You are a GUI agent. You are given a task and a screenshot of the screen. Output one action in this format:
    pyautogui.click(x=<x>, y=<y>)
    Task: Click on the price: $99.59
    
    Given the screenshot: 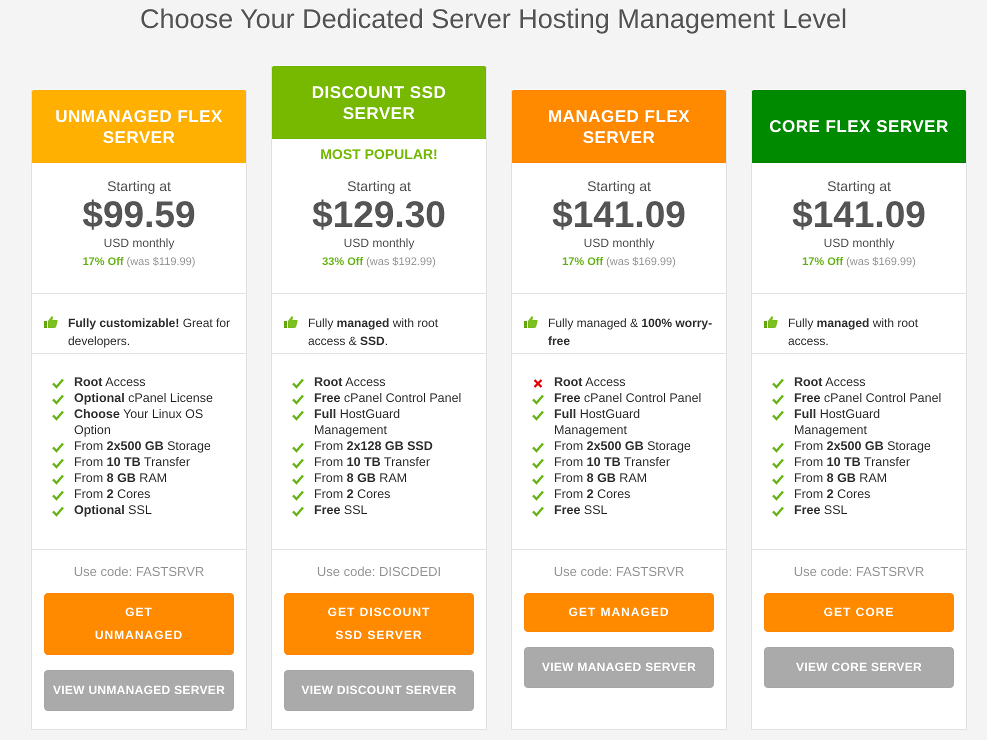 What is the action you would take?
    pyautogui.click(x=139, y=215)
    